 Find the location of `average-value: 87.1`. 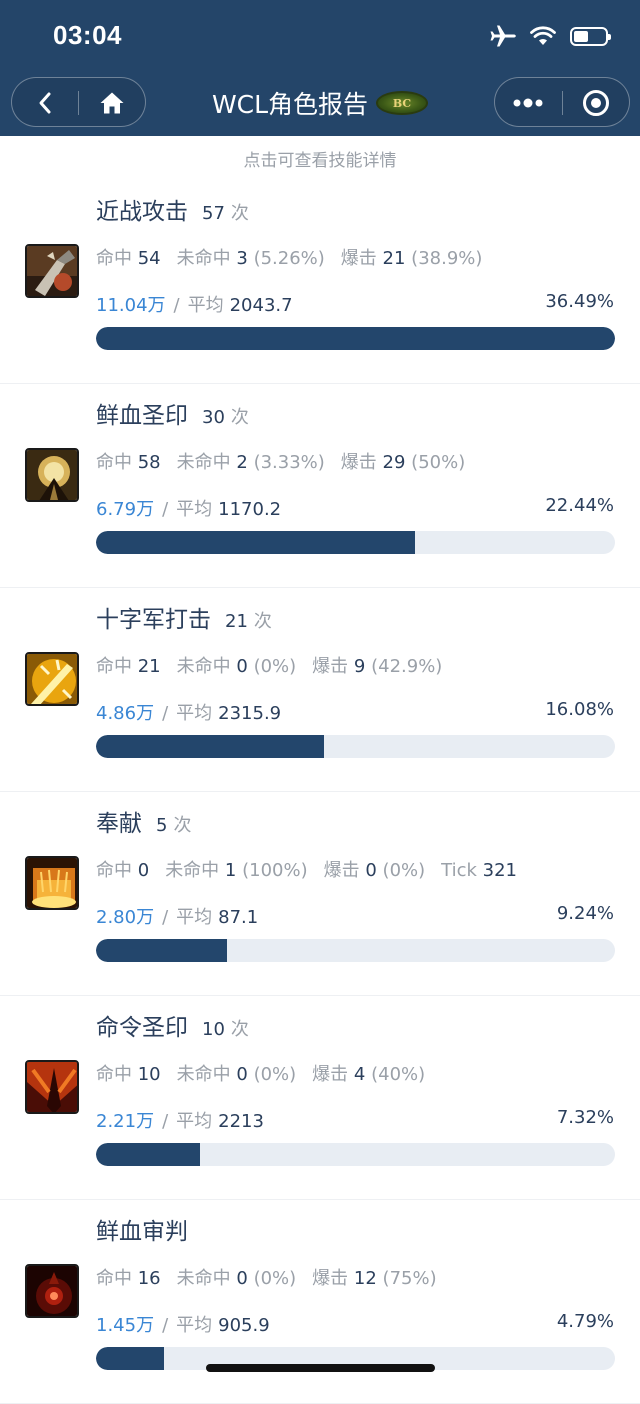

average-value: 87.1 is located at coordinates (238, 917).